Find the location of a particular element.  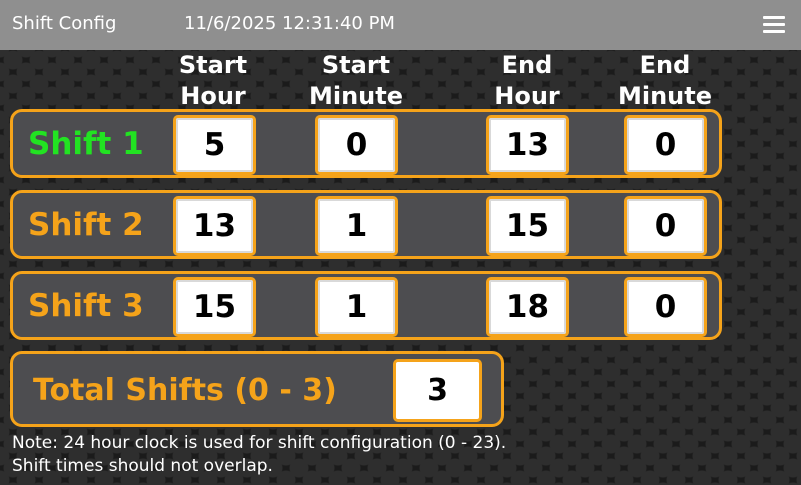

shift-row-3: Shift 3 15 1 18 0 is located at coordinates (366, 305).